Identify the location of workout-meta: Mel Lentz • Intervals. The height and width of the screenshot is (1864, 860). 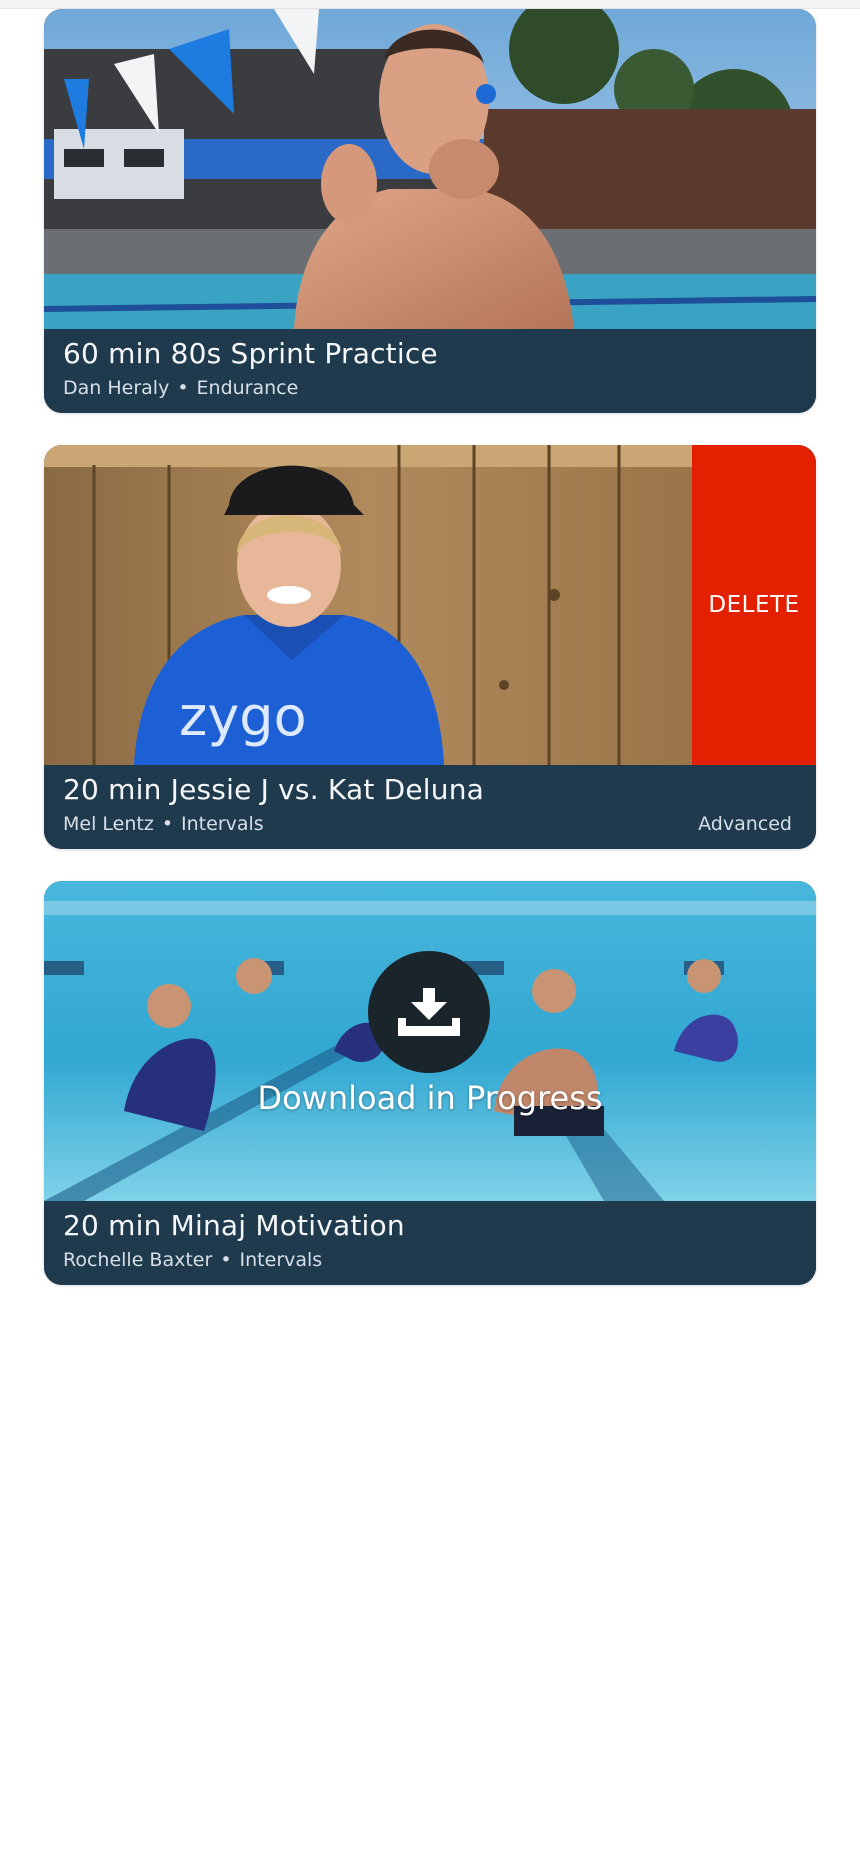
(163, 824).